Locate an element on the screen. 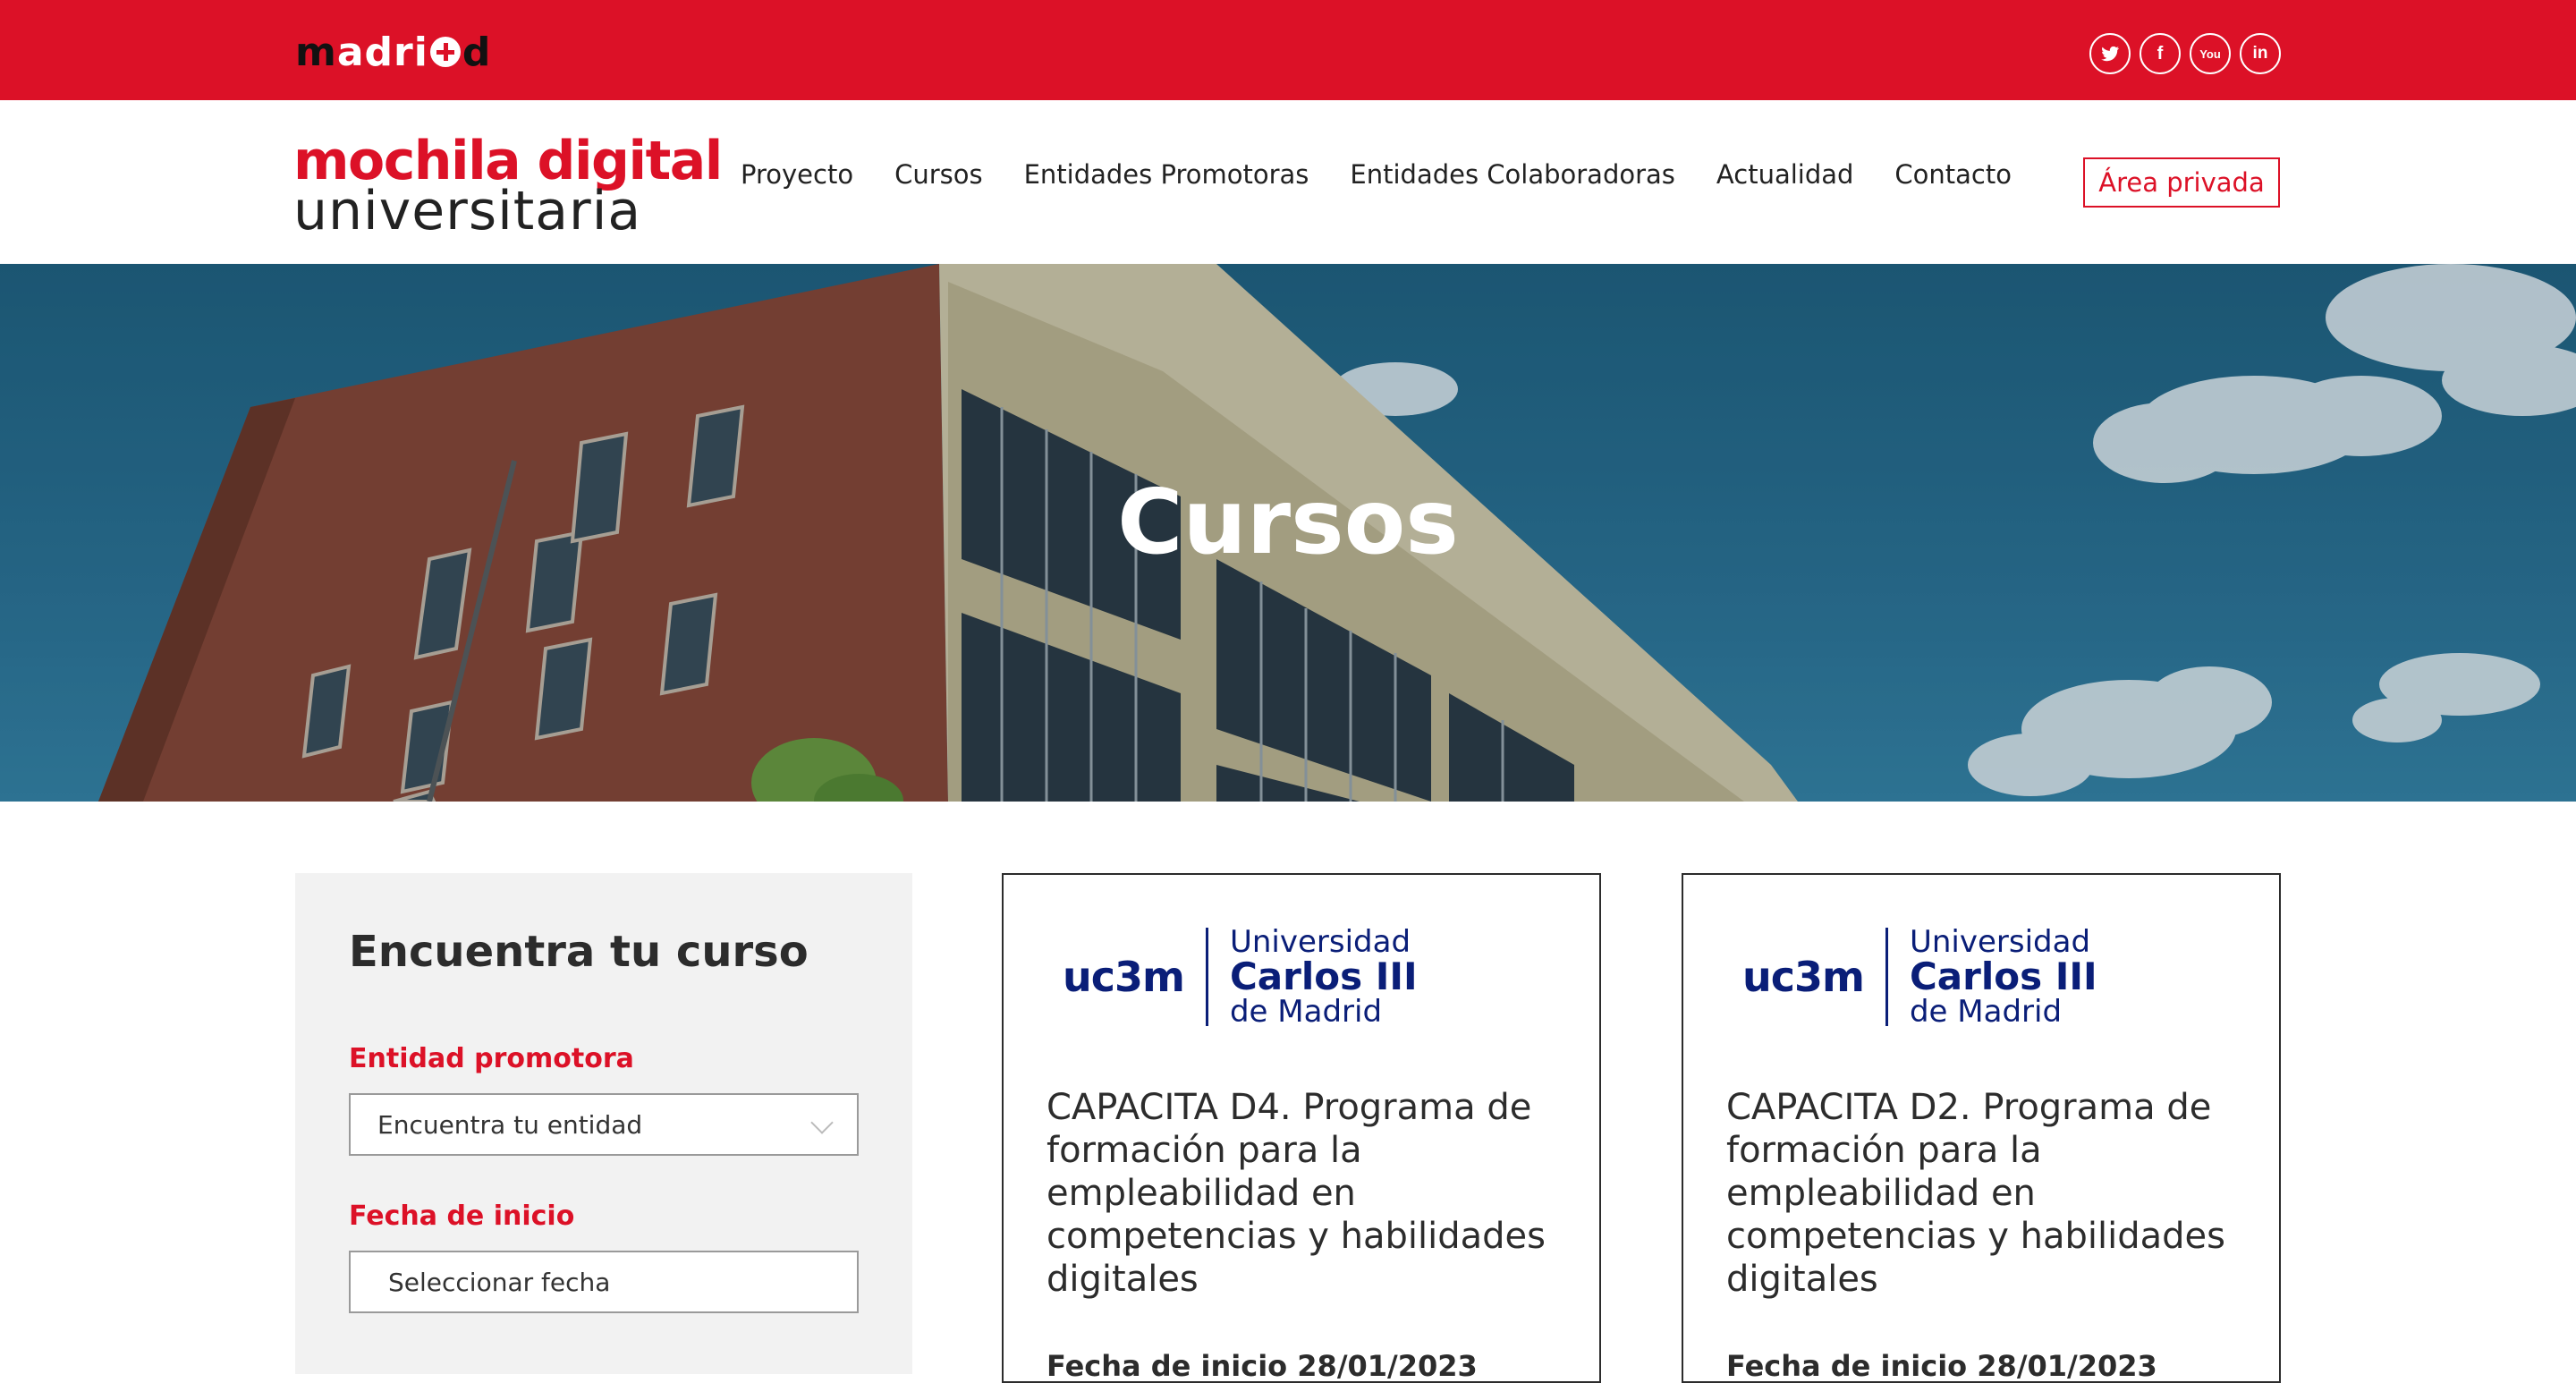  filter-title: Encuentra tu curso is located at coordinates (579, 952).